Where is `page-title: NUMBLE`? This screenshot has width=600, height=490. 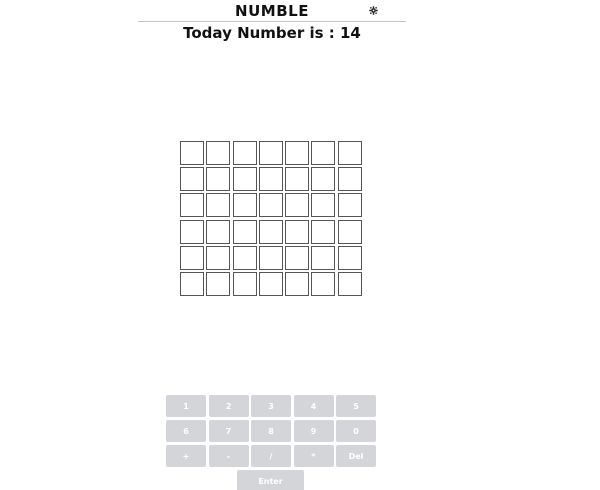
page-title: NUMBLE is located at coordinates (272, 11).